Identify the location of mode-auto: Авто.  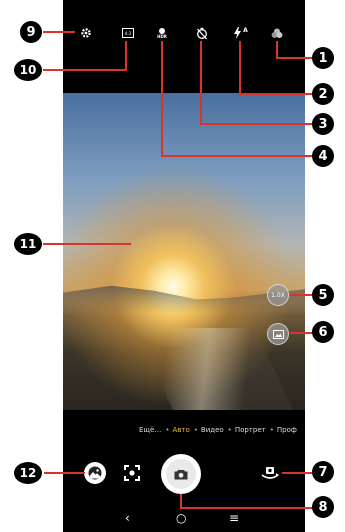
(180, 430).